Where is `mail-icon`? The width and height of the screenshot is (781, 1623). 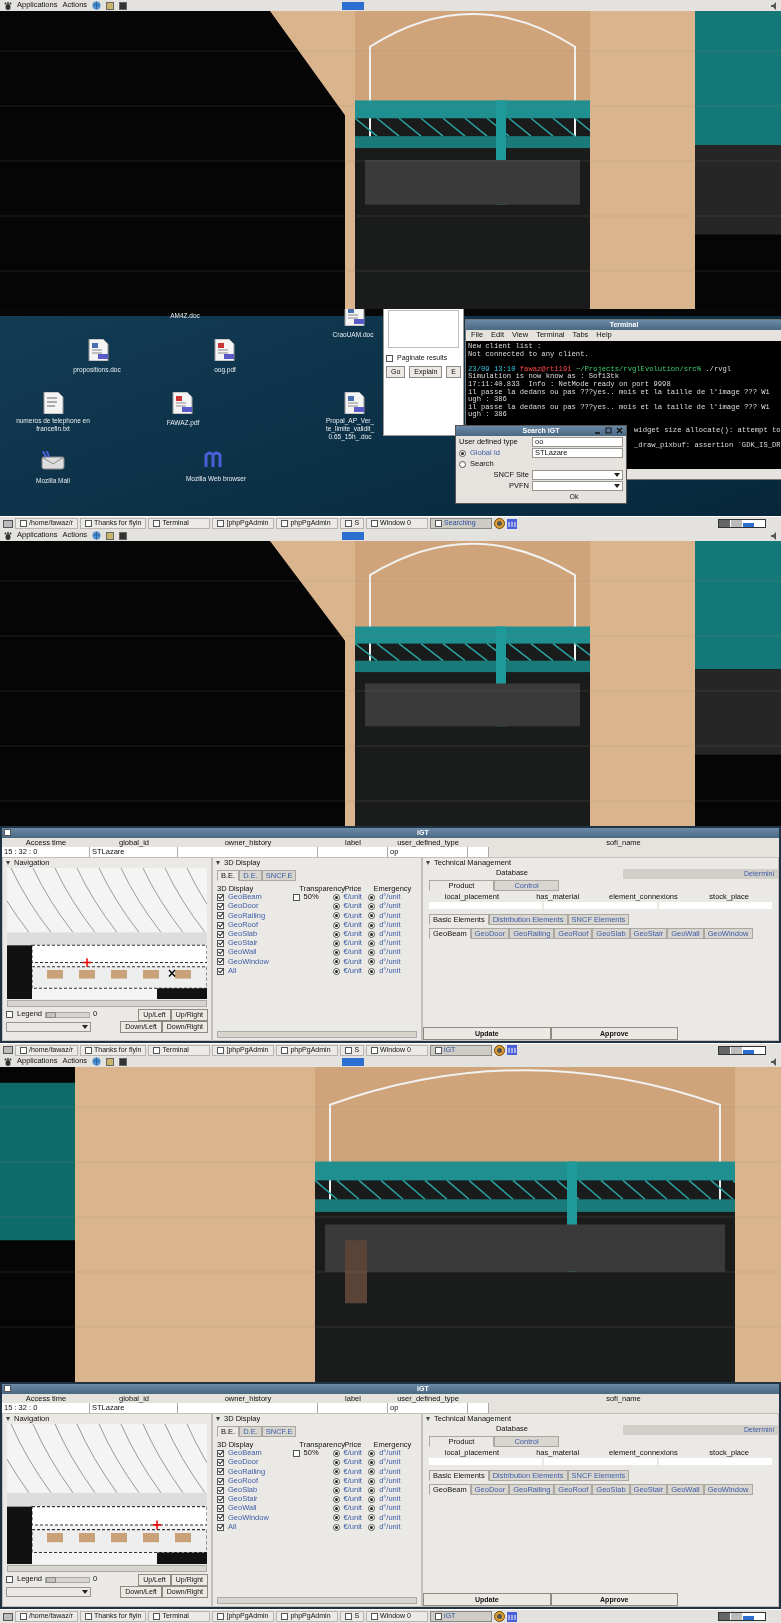
mail-icon is located at coordinates (52, 462).